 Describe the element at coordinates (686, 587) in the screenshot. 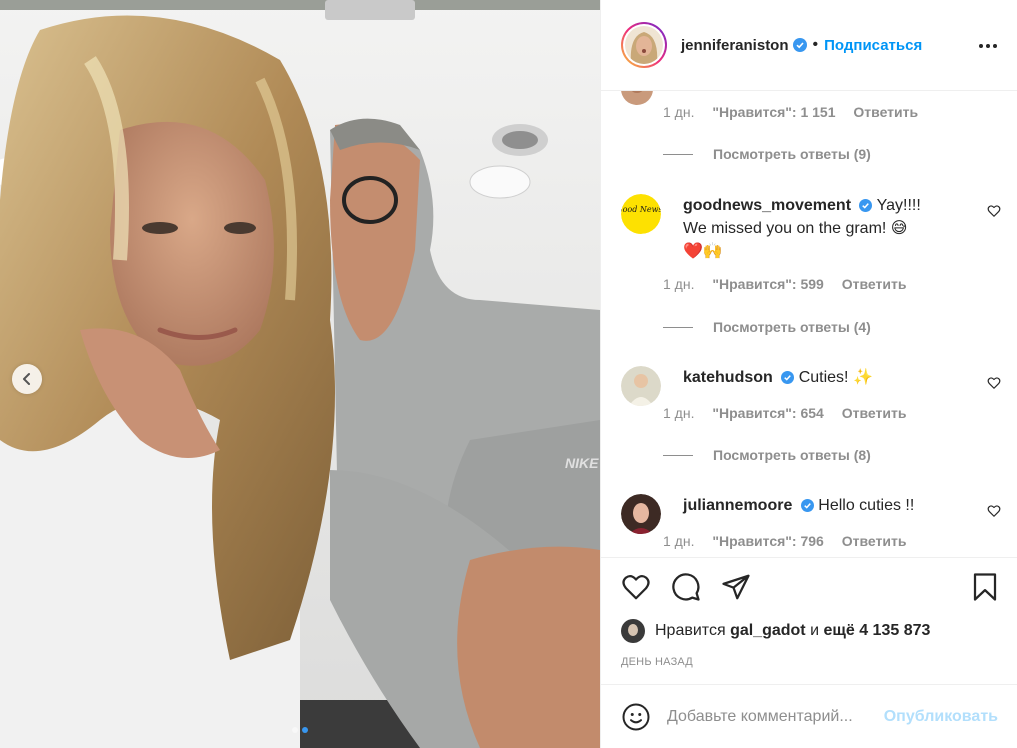

I see `comment-icon` at that location.